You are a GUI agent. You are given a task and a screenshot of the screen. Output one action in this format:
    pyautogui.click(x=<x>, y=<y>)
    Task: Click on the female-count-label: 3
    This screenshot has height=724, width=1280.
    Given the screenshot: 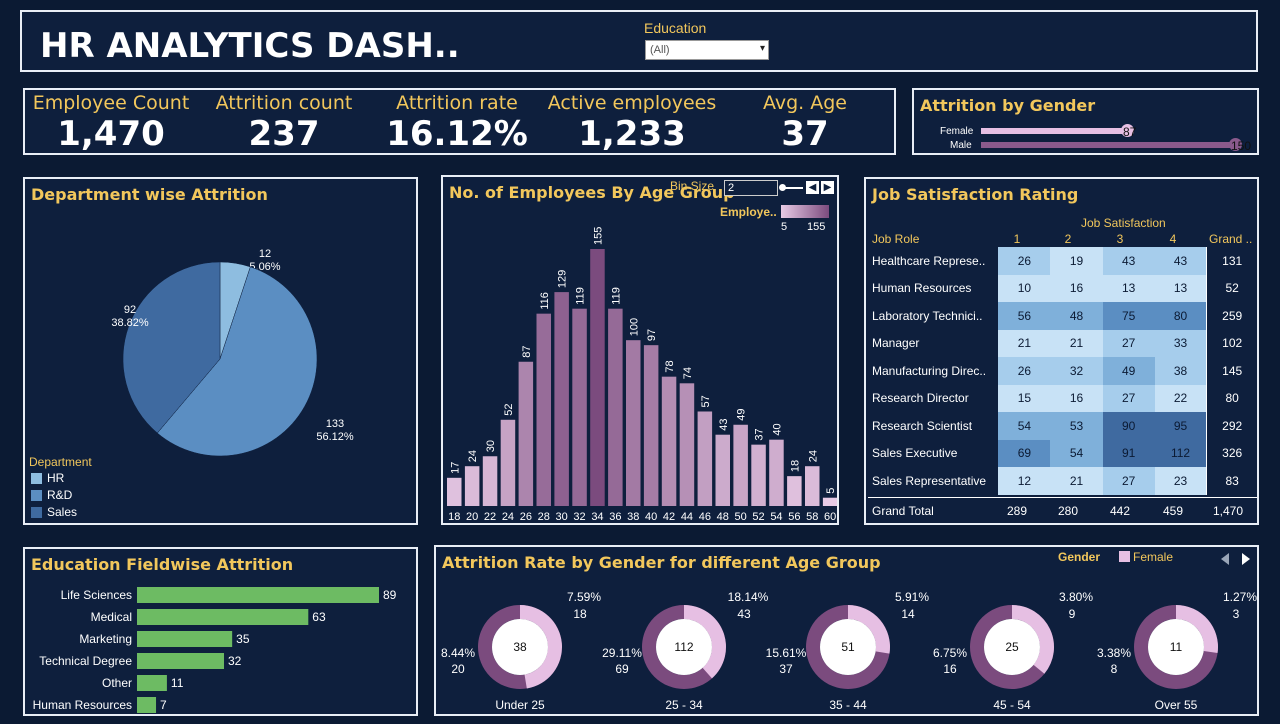 What is the action you would take?
    pyautogui.click(x=1236, y=614)
    